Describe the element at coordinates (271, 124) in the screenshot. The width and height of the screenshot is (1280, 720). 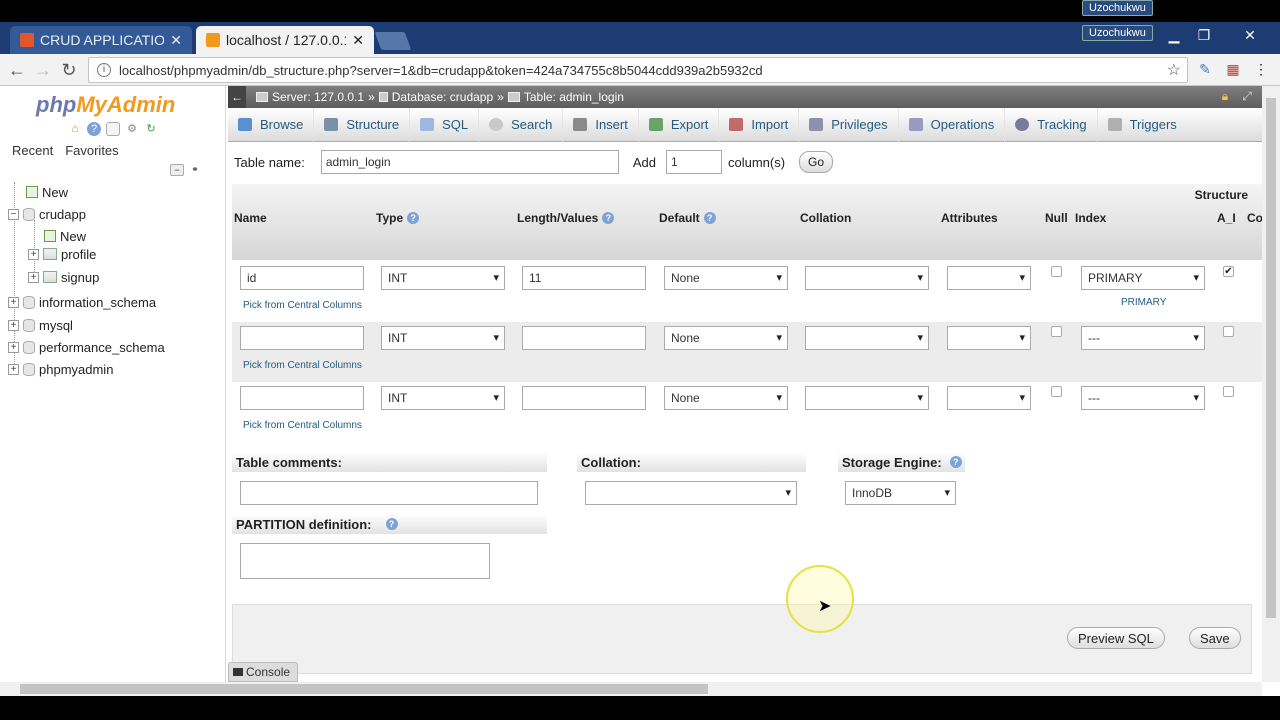
I see `menu-browse: Browse` at that location.